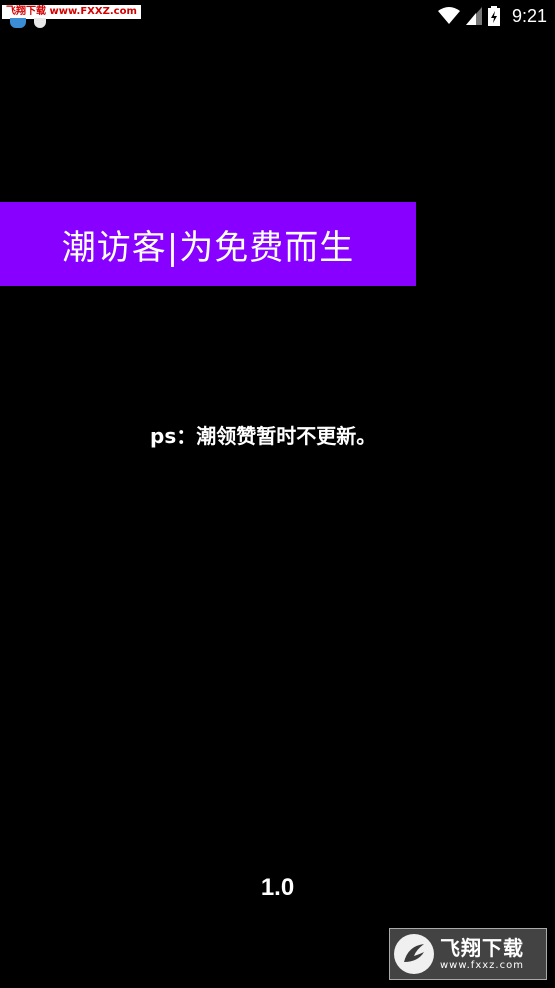 This screenshot has width=555, height=988. What do you see at coordinates (263, 436) in the screenshot?
I see `notice-text: ps：潮领赞暂时不更新。` at bounding box center [263, 436].